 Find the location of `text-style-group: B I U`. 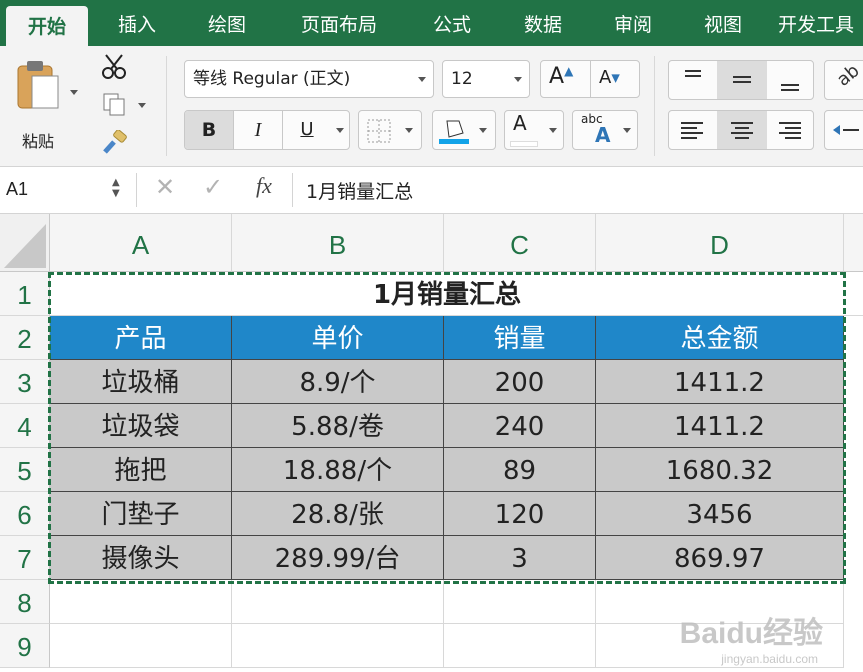

text-style-group: B I U is located at coordinates (267, 130).